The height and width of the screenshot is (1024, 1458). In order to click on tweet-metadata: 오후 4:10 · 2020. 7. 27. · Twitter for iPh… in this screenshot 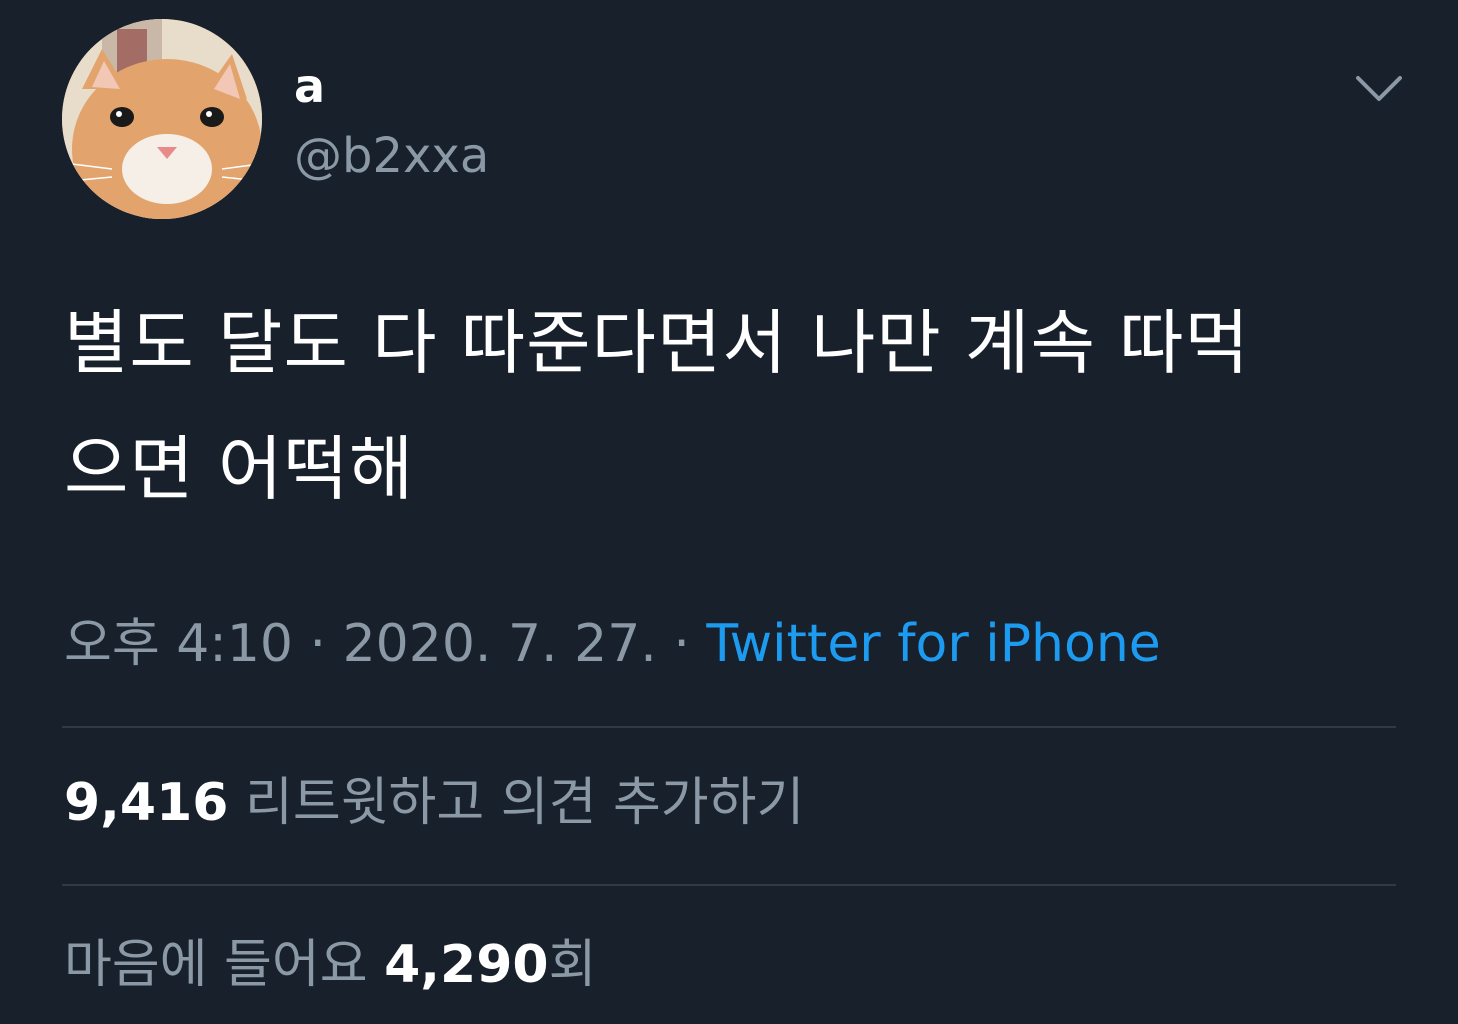, I will do `click(612, 644)`.